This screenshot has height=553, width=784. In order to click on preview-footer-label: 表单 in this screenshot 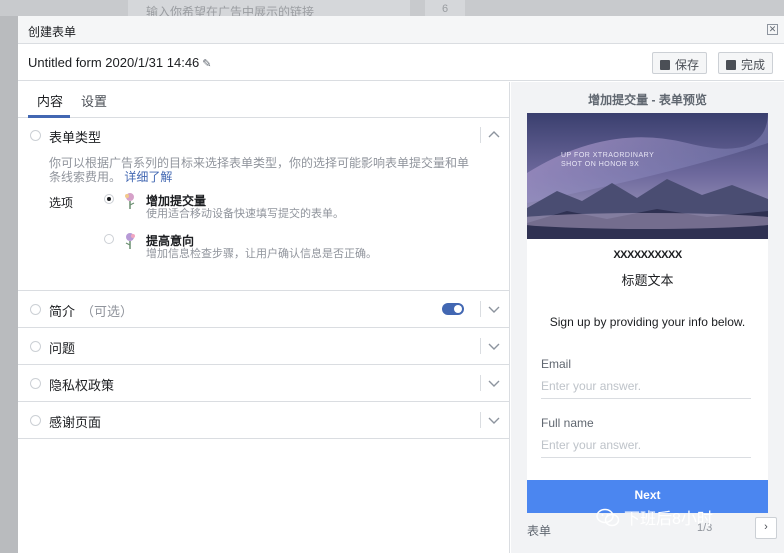, I will do `click(539, 531)`.